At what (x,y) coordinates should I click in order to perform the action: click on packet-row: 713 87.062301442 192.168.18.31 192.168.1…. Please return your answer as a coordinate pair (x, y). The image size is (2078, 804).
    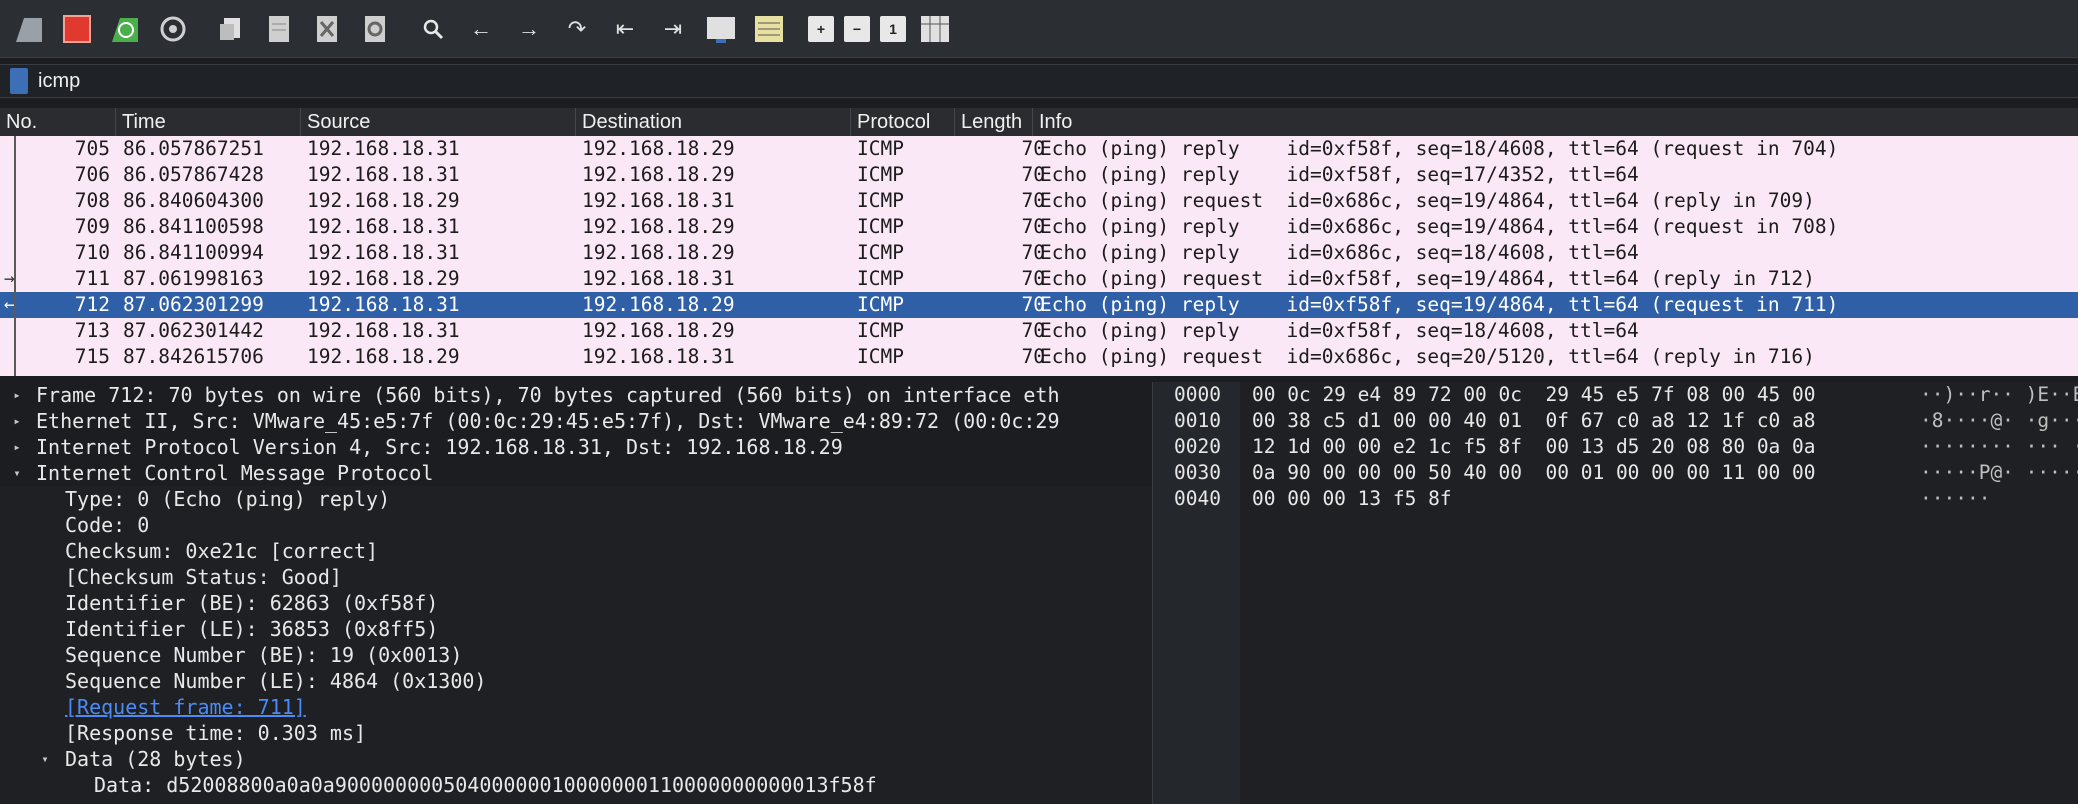
    Looking at the image, I should click on (1039, 331).